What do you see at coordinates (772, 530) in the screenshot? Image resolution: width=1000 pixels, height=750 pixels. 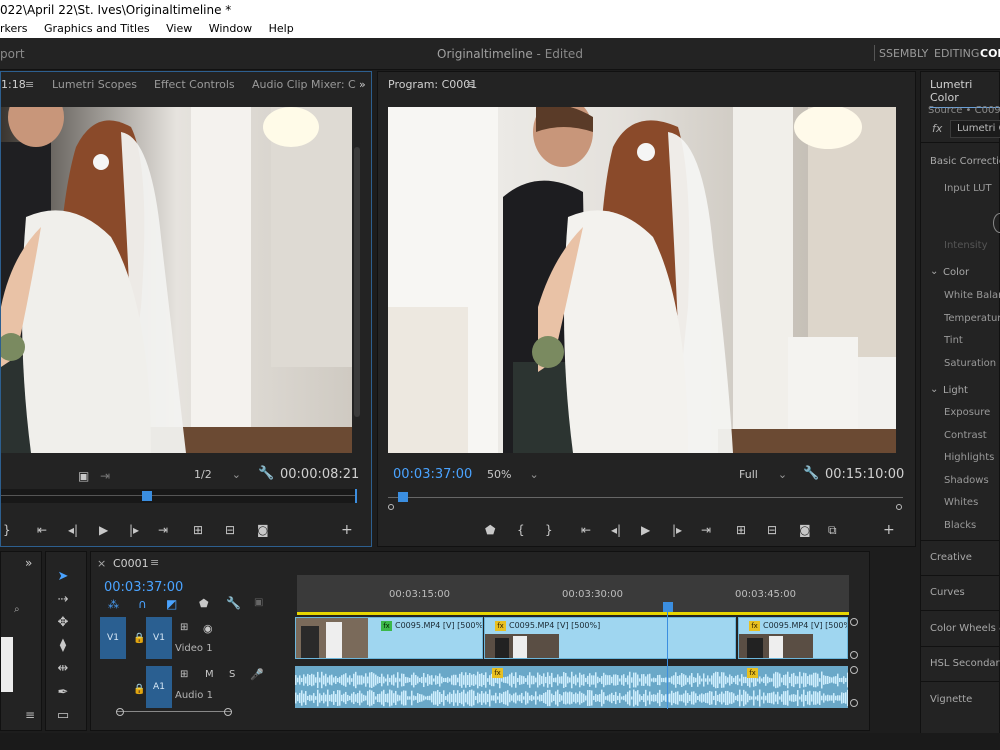 I see `extract-icon: ⊟` at bounding box center [772, 530].